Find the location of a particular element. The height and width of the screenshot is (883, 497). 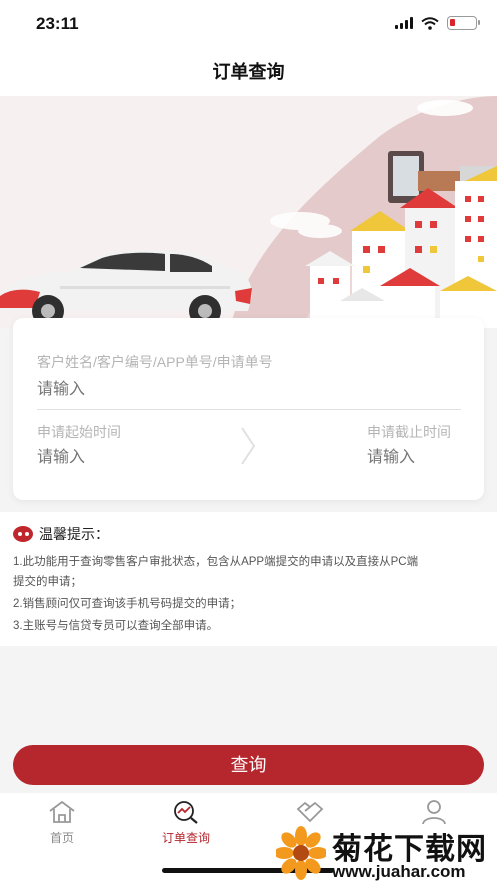

status-time: 23:11 is located at coordinates (57, 23).